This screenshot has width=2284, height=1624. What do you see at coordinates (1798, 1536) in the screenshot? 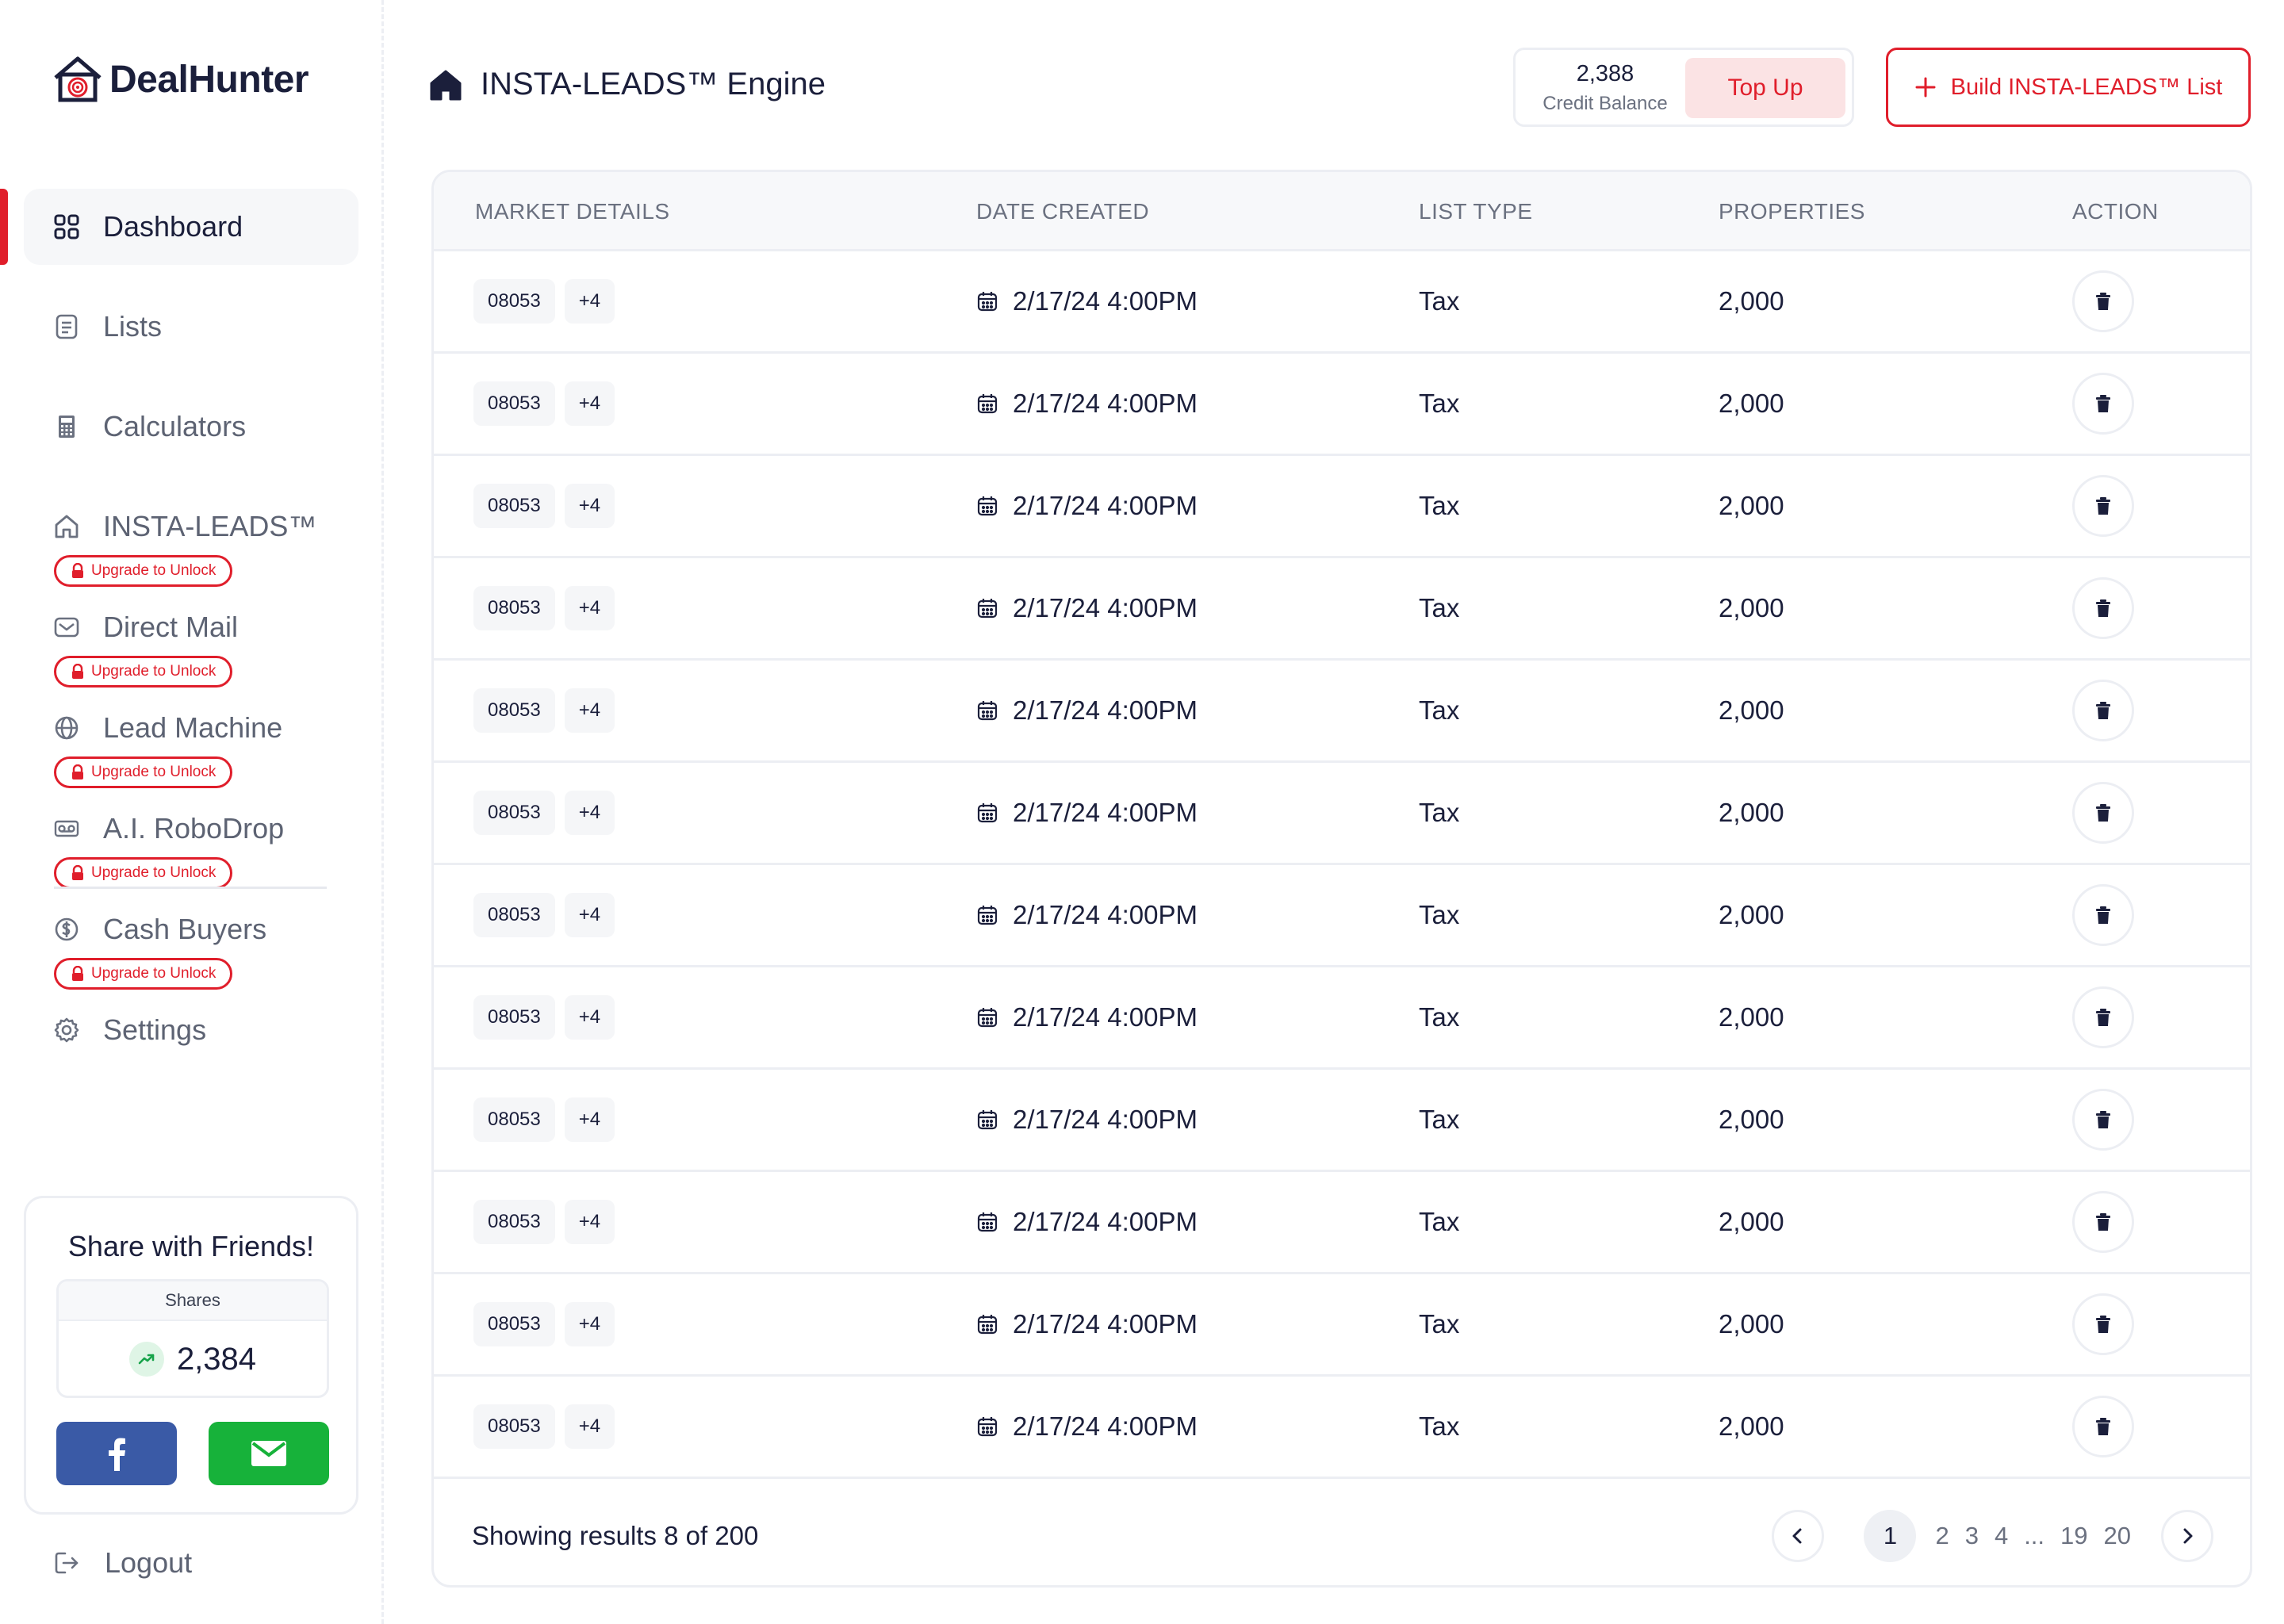
I see `previous-page-button` at bounding box center [1798, 1536].